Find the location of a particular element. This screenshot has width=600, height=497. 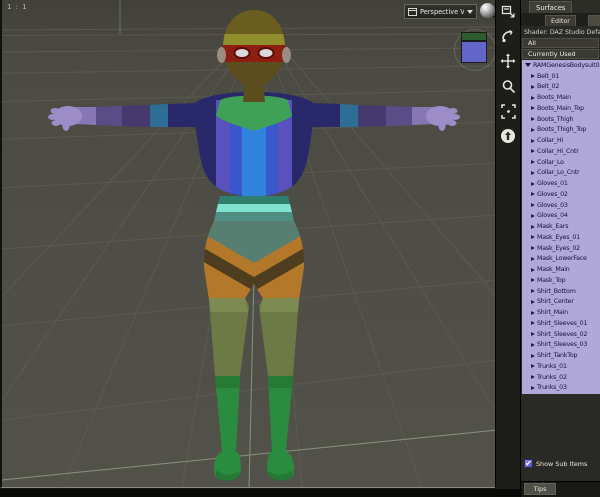

tab-tips: Tips is located at coordinates (540, 489).